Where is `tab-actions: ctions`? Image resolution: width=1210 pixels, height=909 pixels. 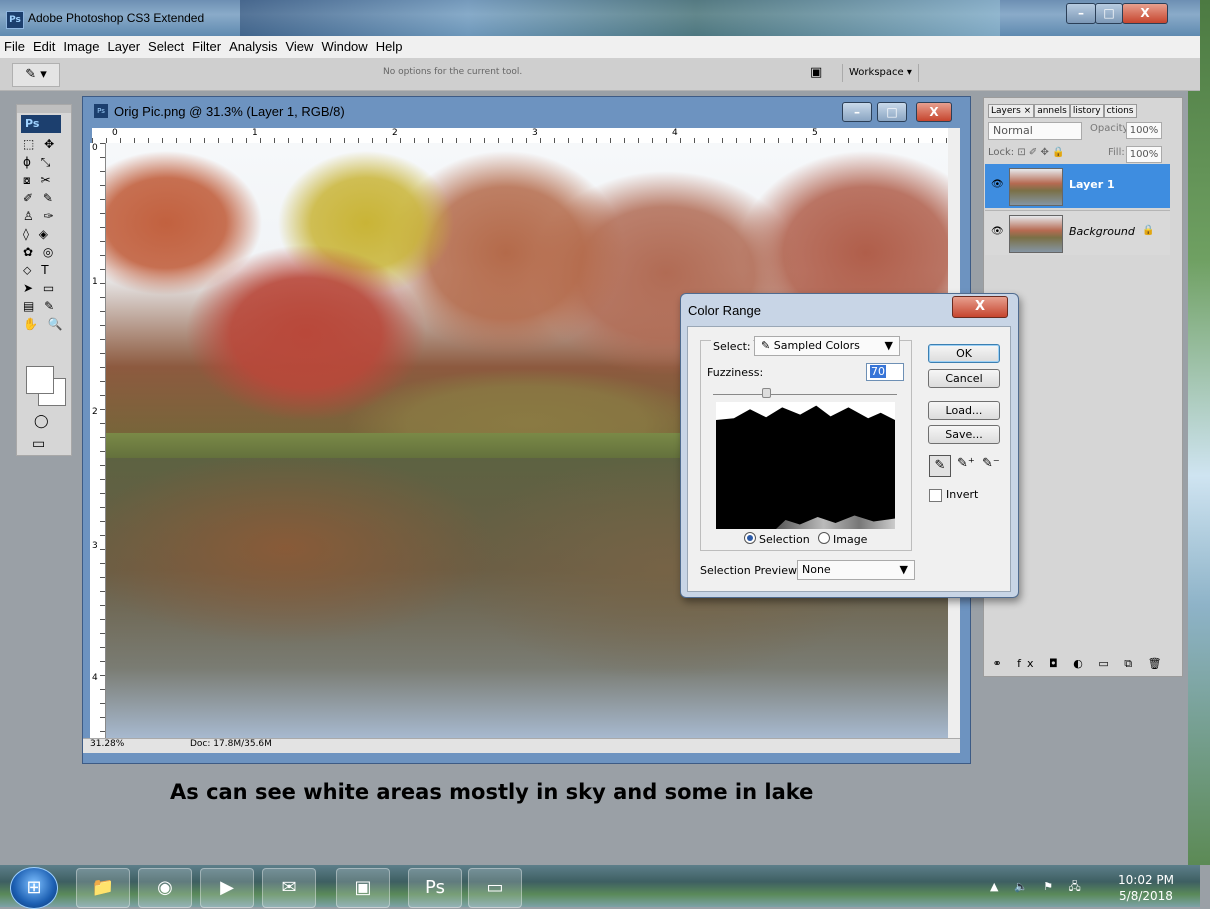 tab-actions: ctions is located at coordinates (1120, 111).